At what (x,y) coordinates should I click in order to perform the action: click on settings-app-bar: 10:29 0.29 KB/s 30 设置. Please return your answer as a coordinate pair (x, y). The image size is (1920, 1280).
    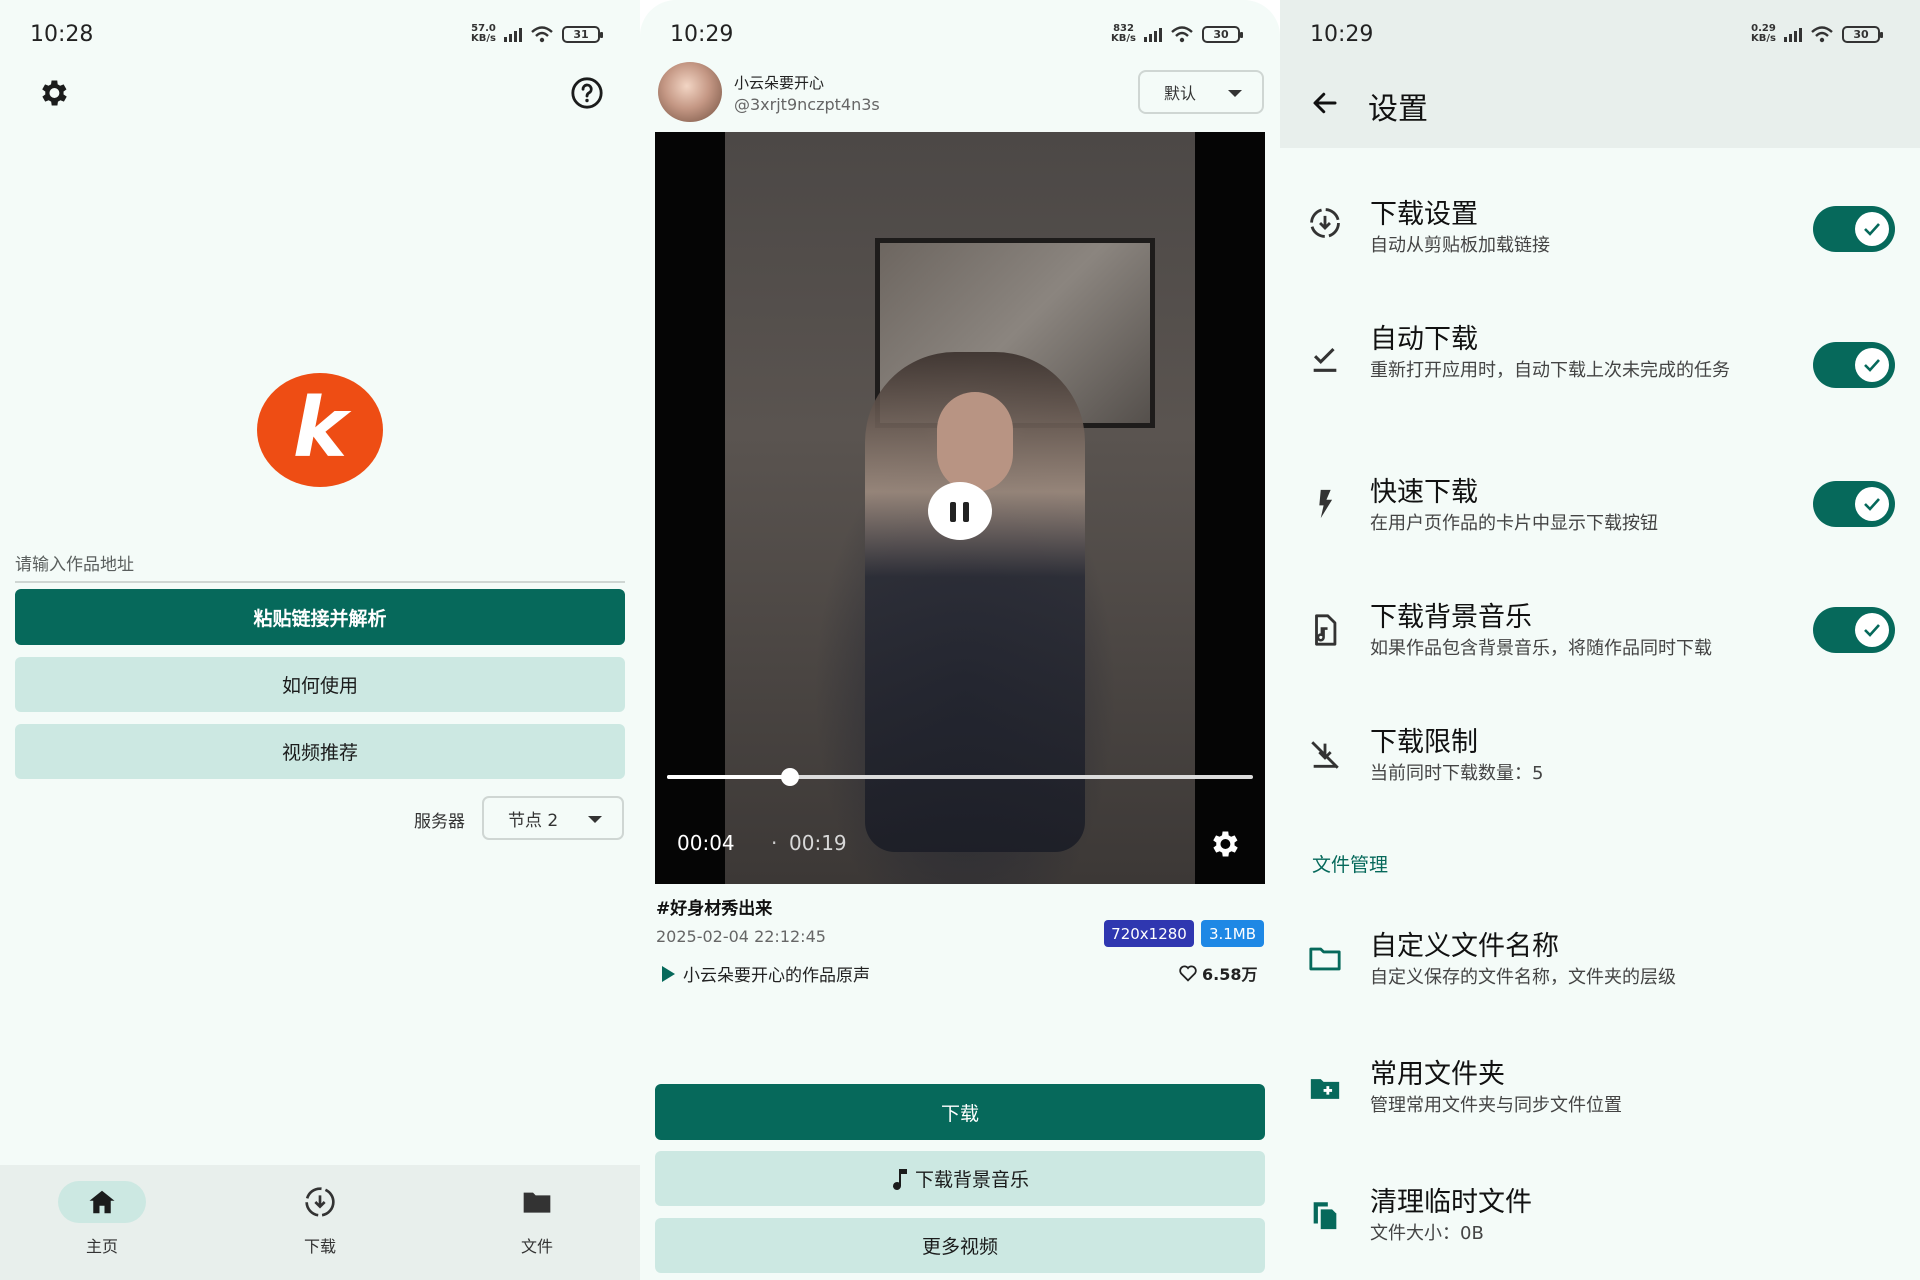
    Looking at the image, I should click on (1600, 74).